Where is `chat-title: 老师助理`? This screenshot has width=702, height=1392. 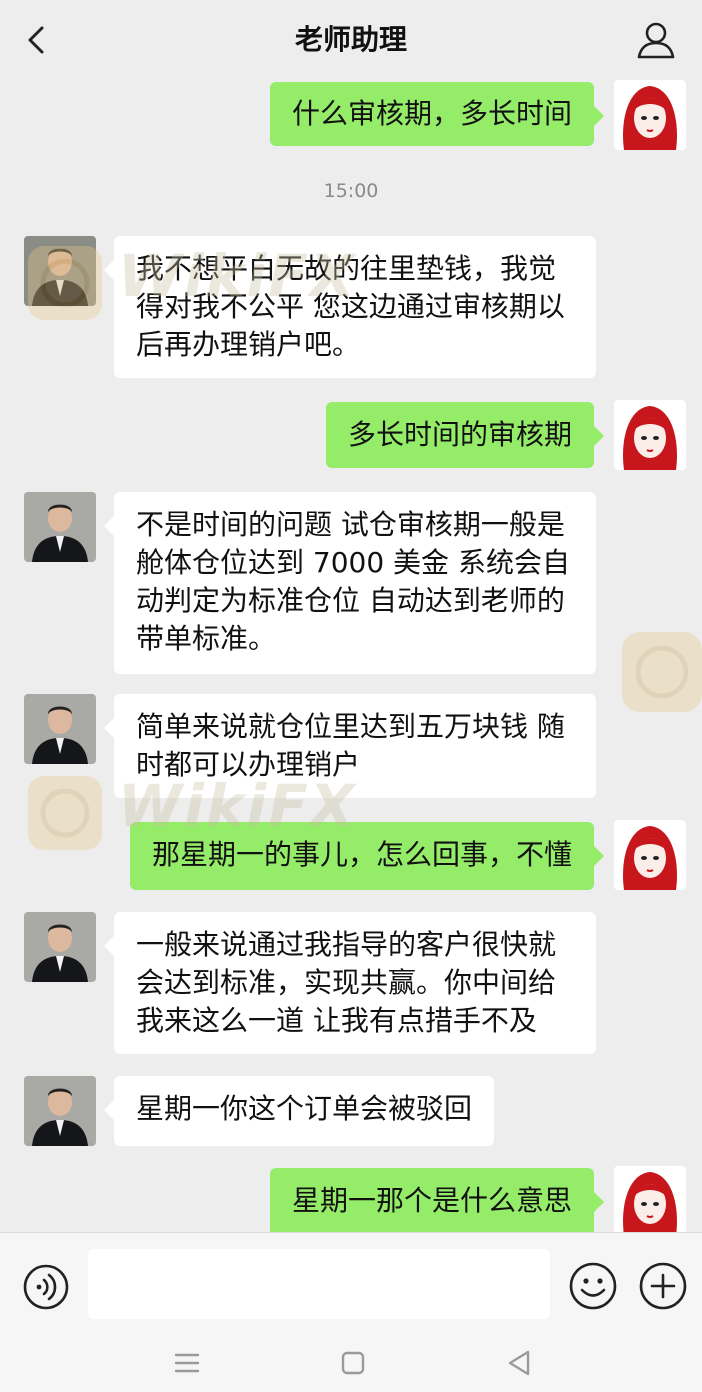
chat-title: 老师助理 is located at coordinates (350, 39).